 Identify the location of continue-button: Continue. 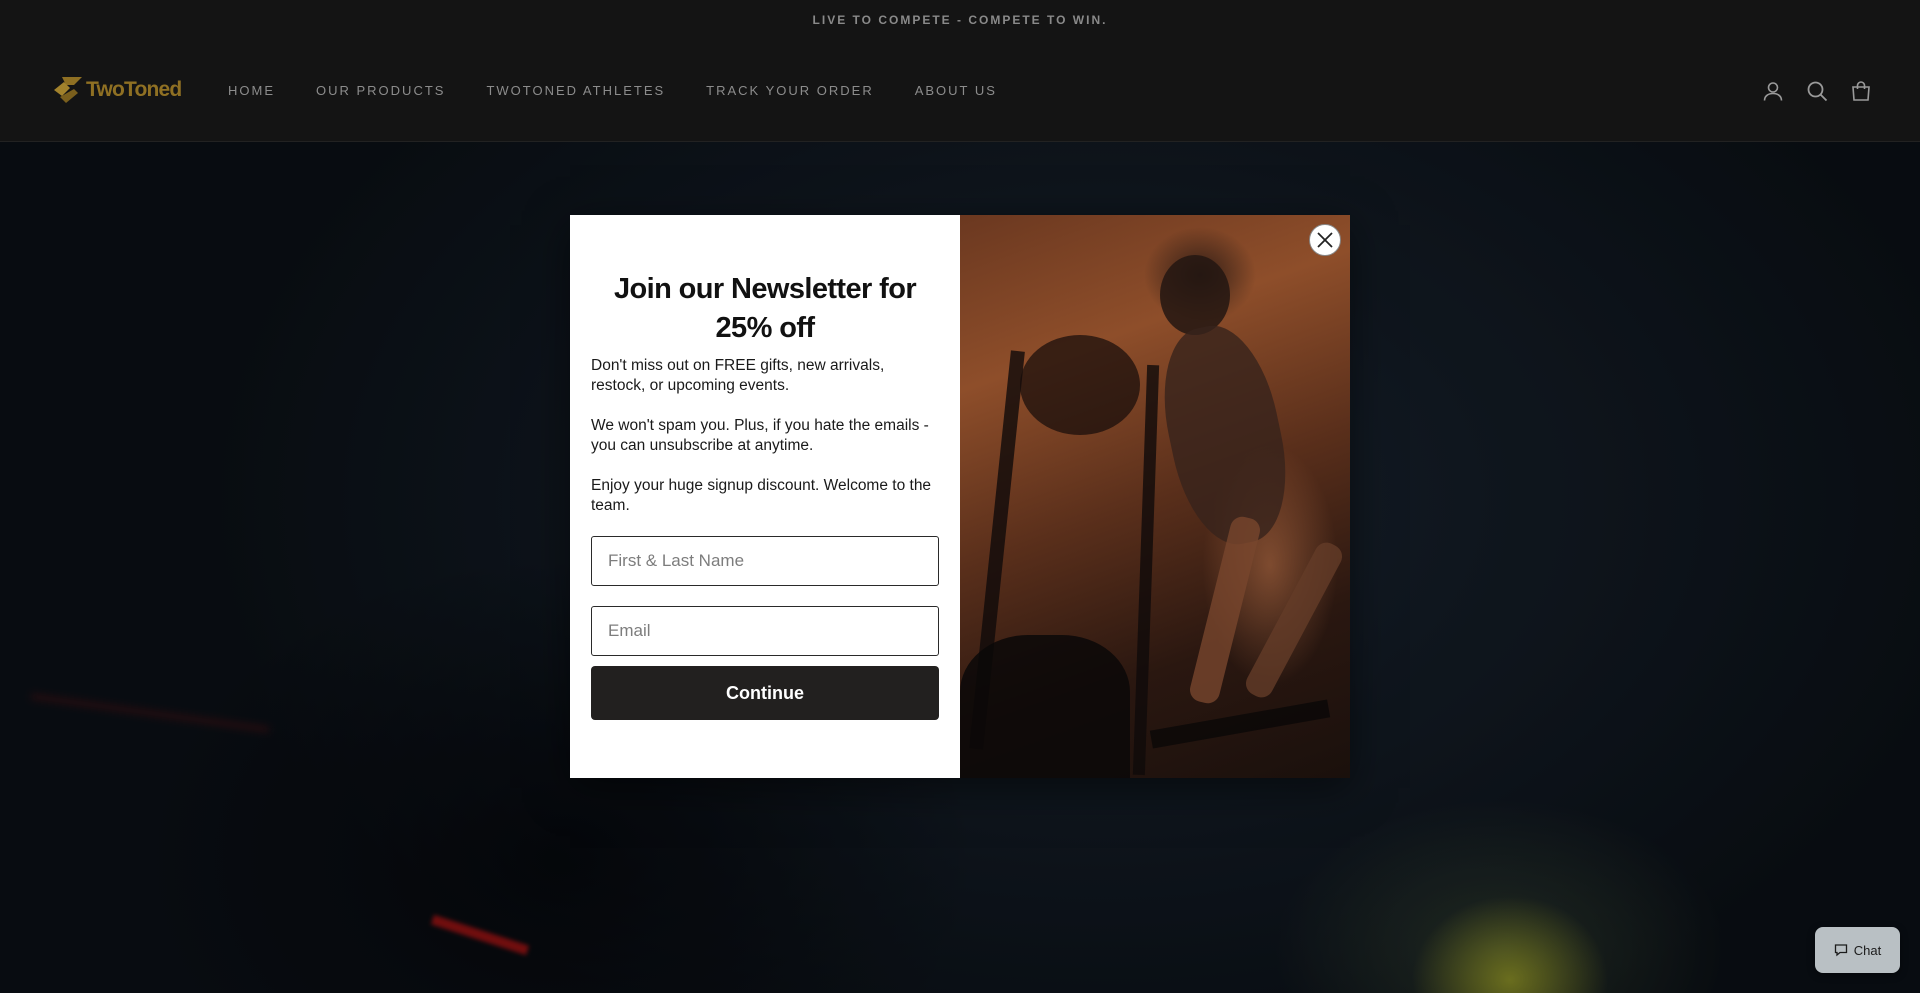
(765, 693).